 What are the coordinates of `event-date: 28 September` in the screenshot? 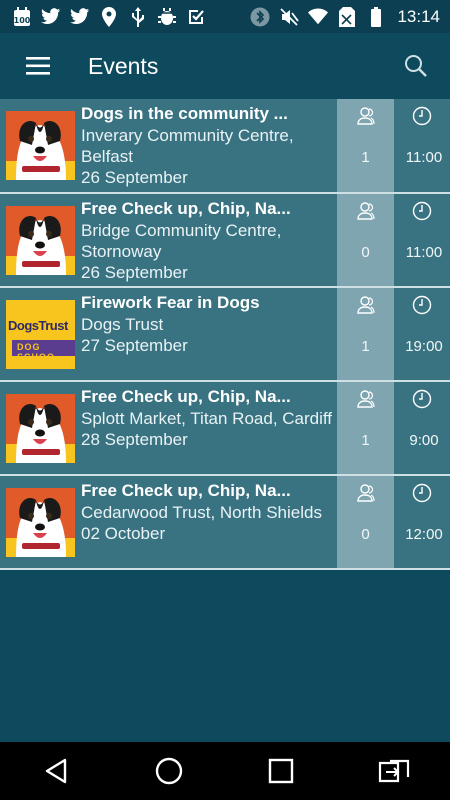 It's located at (134, 439).